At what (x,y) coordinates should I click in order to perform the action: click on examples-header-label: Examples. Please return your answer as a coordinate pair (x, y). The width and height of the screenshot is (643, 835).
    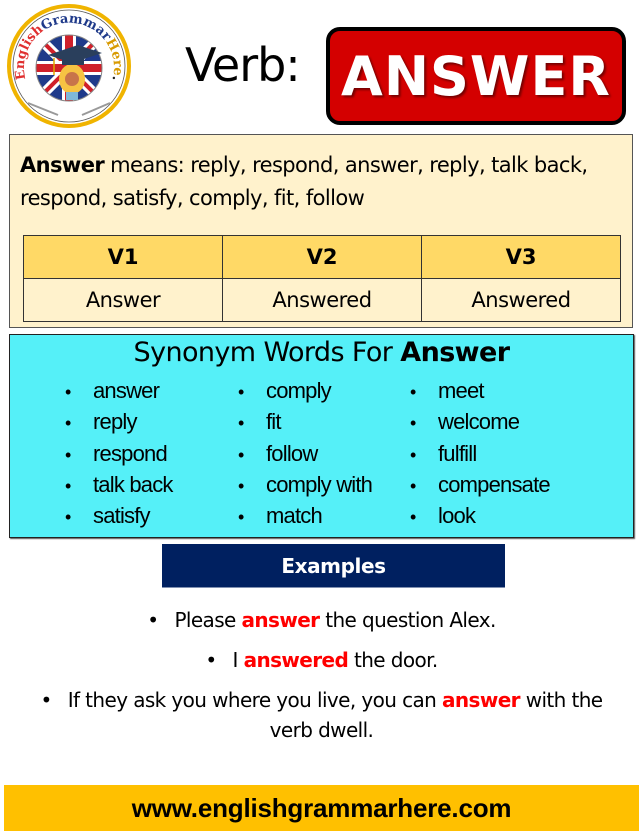
    Looking at the image, I should click on (333, 565).